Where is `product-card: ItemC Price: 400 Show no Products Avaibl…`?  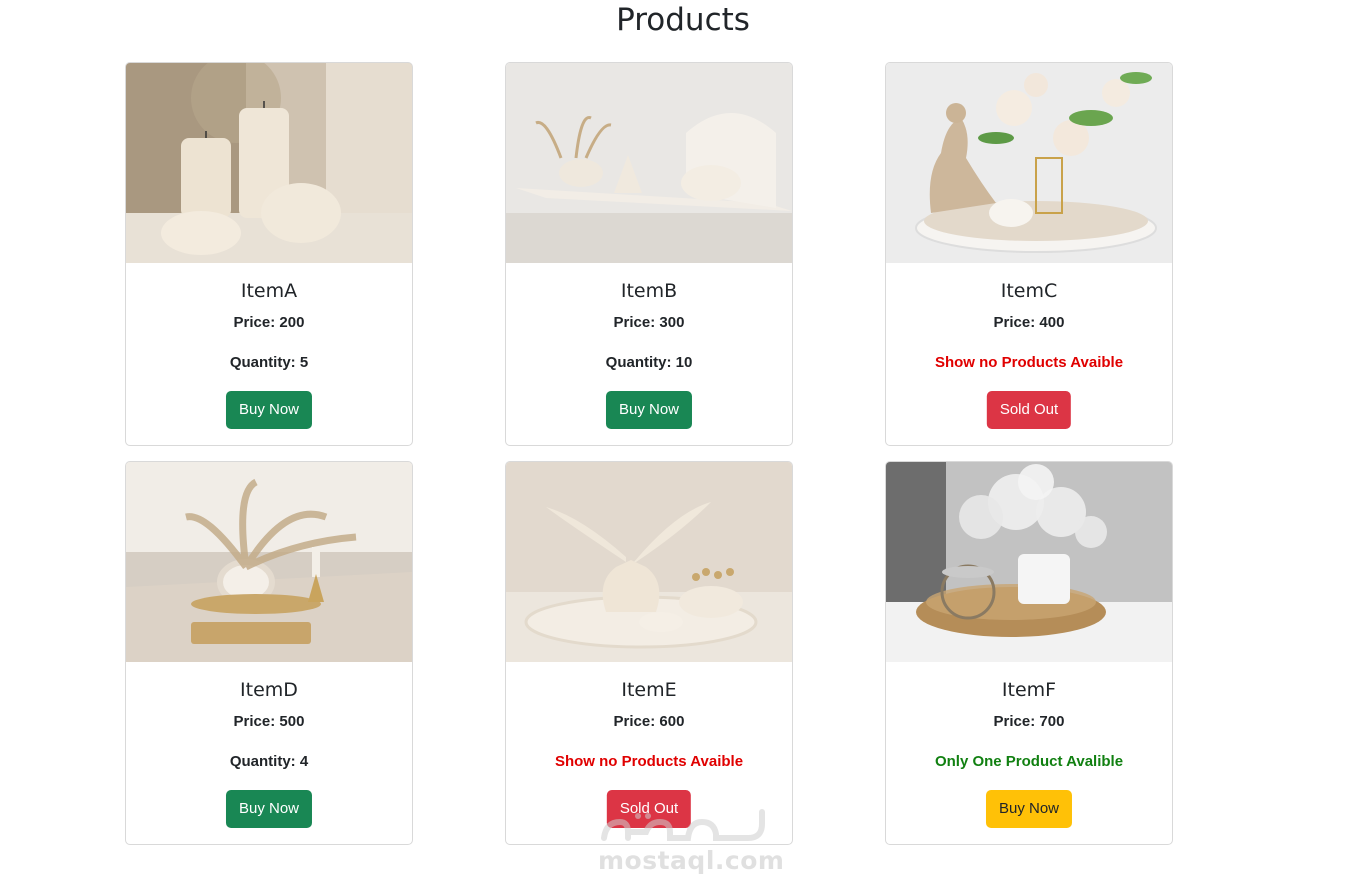
product-card: ItemC Price: 400 Show no Products Avaibl… is located at coordinates (1029, 254).